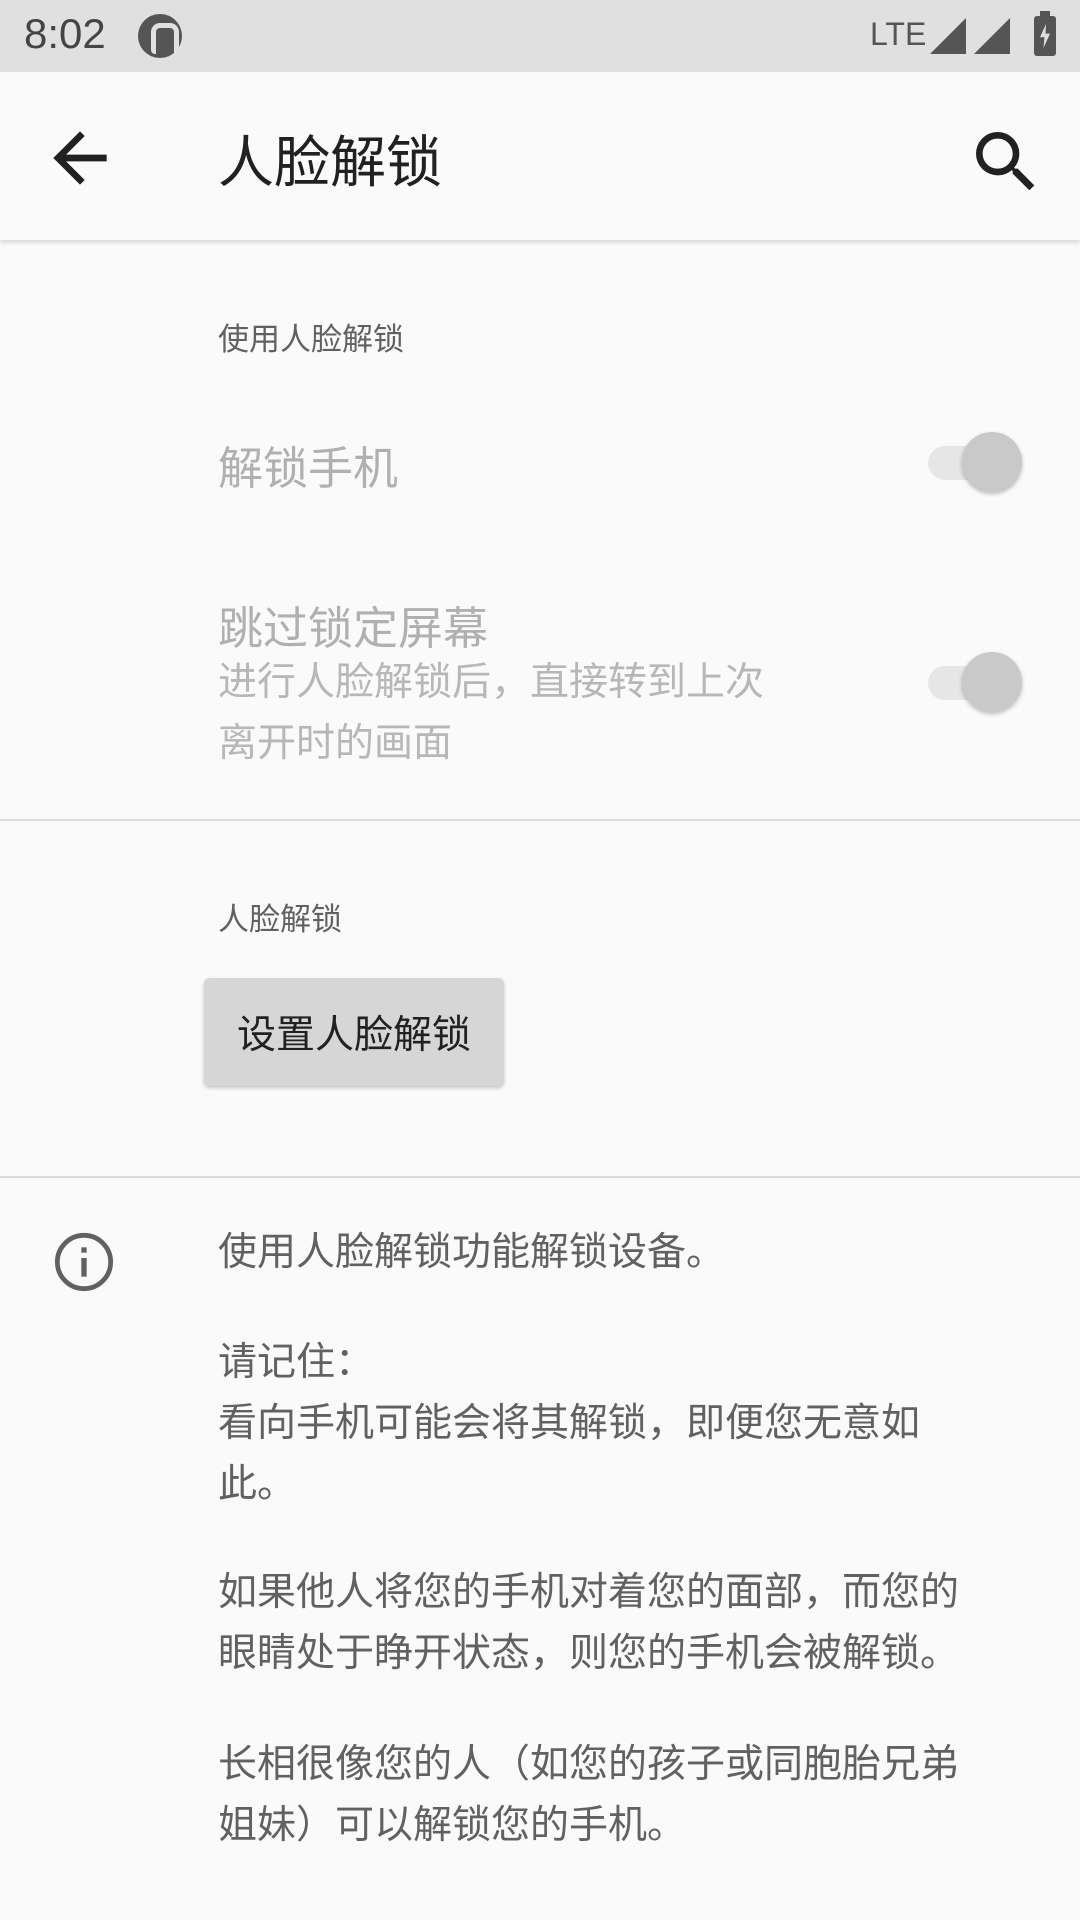  What do you see at coordinates (589, 1653) in the screenshot?
I see `info-line: 眼睛处于睁开状态，则您的手机会被解锁。` at bounding box center [589, 1653].